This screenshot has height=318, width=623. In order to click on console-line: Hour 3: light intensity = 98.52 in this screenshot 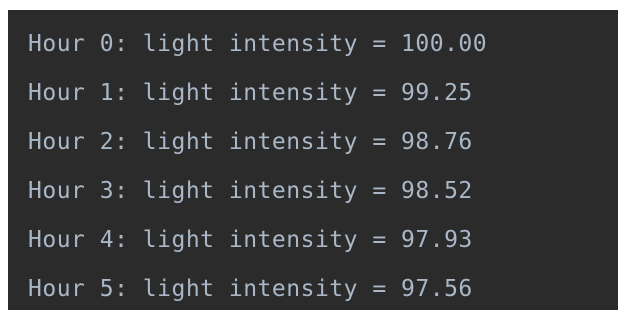, I will do `click(250, 191)`.